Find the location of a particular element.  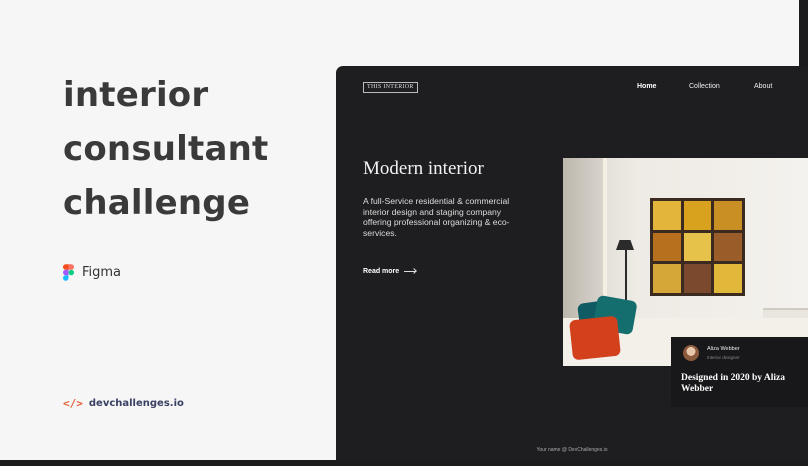

nav-item-about: About is located at coordinates (763, 86).